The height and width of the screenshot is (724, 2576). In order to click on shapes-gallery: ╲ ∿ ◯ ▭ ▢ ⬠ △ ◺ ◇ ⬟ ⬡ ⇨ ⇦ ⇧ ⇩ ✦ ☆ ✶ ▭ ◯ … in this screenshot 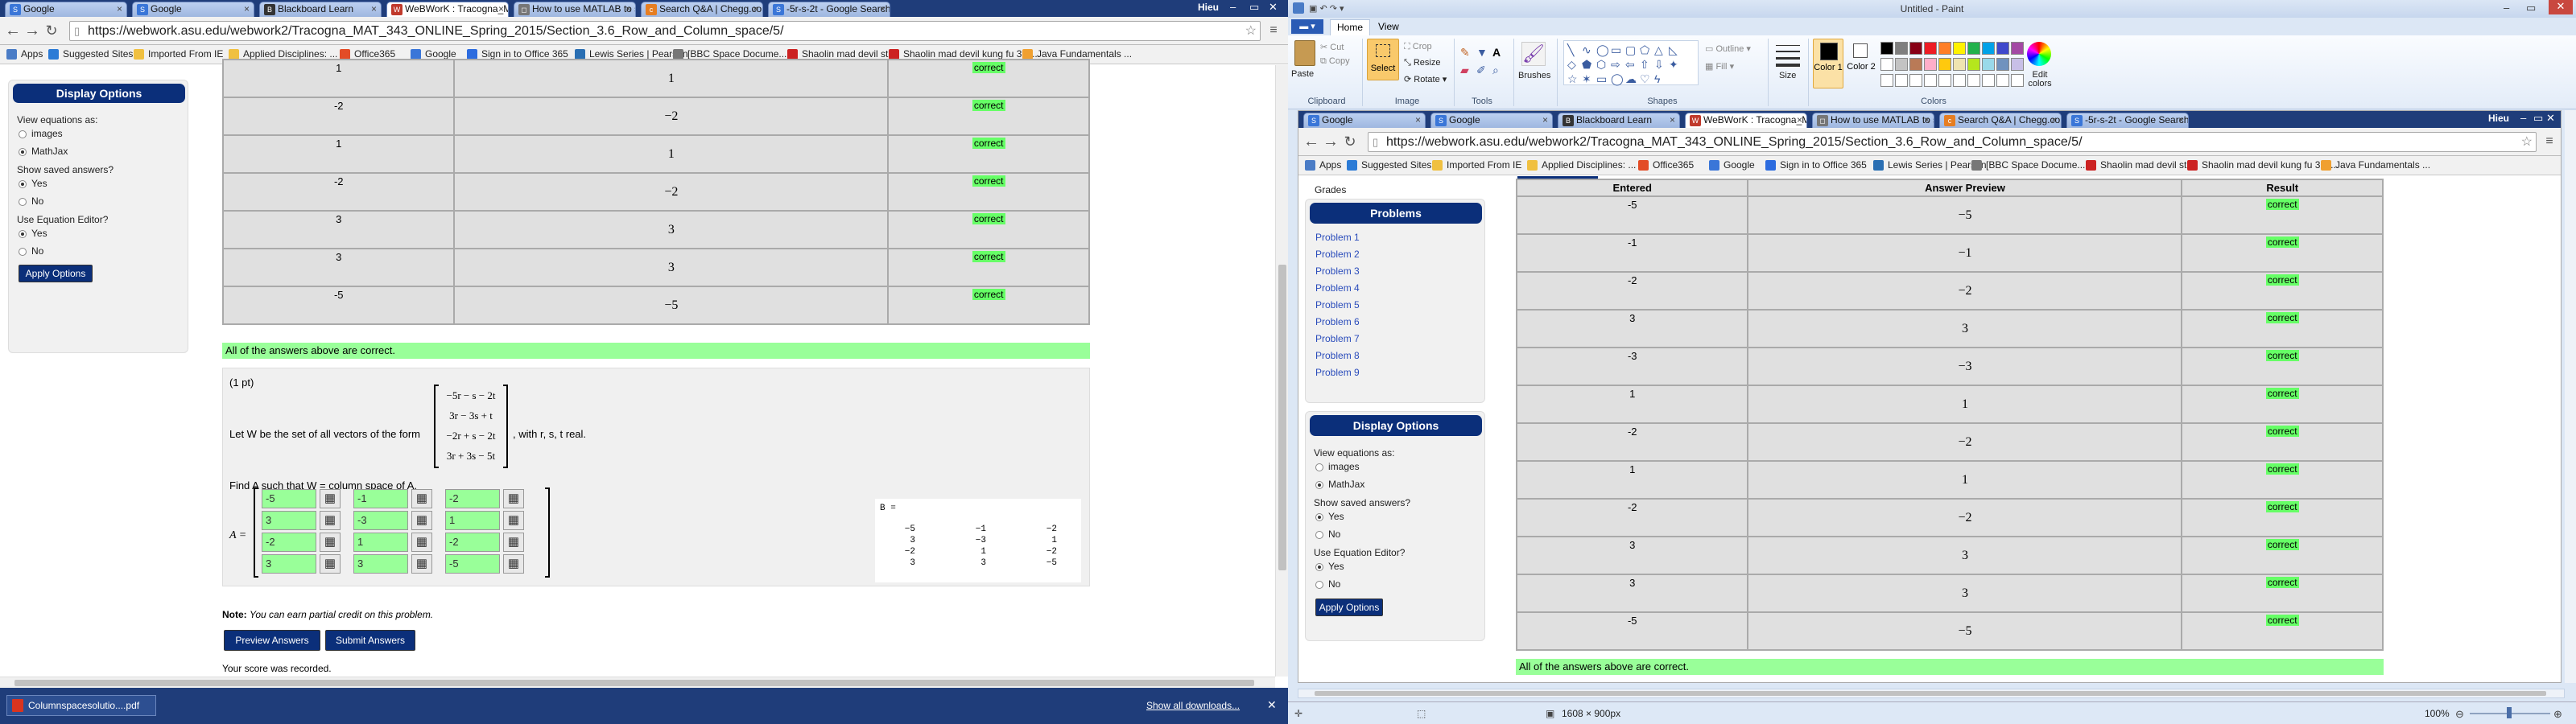, I will do `click(1631, 62)`.